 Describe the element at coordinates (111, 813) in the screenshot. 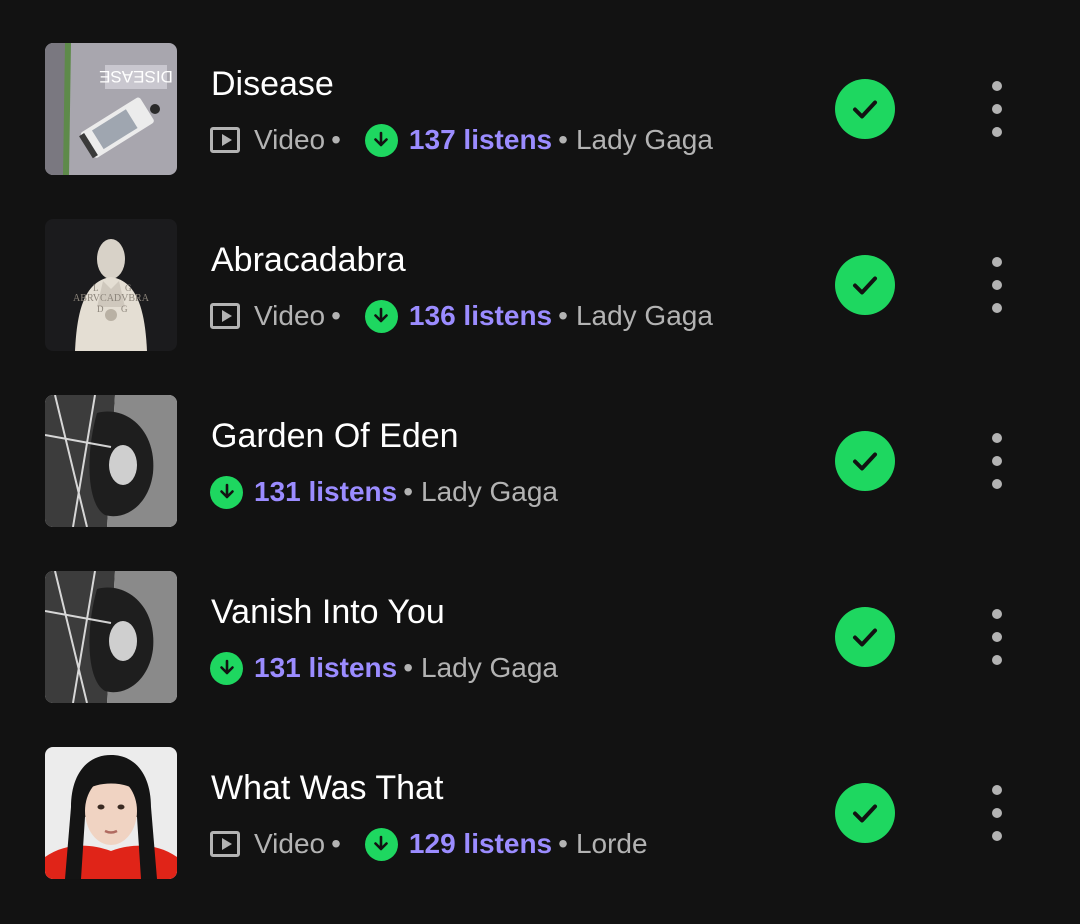

I see `album-cover-what-was-that` at that location.